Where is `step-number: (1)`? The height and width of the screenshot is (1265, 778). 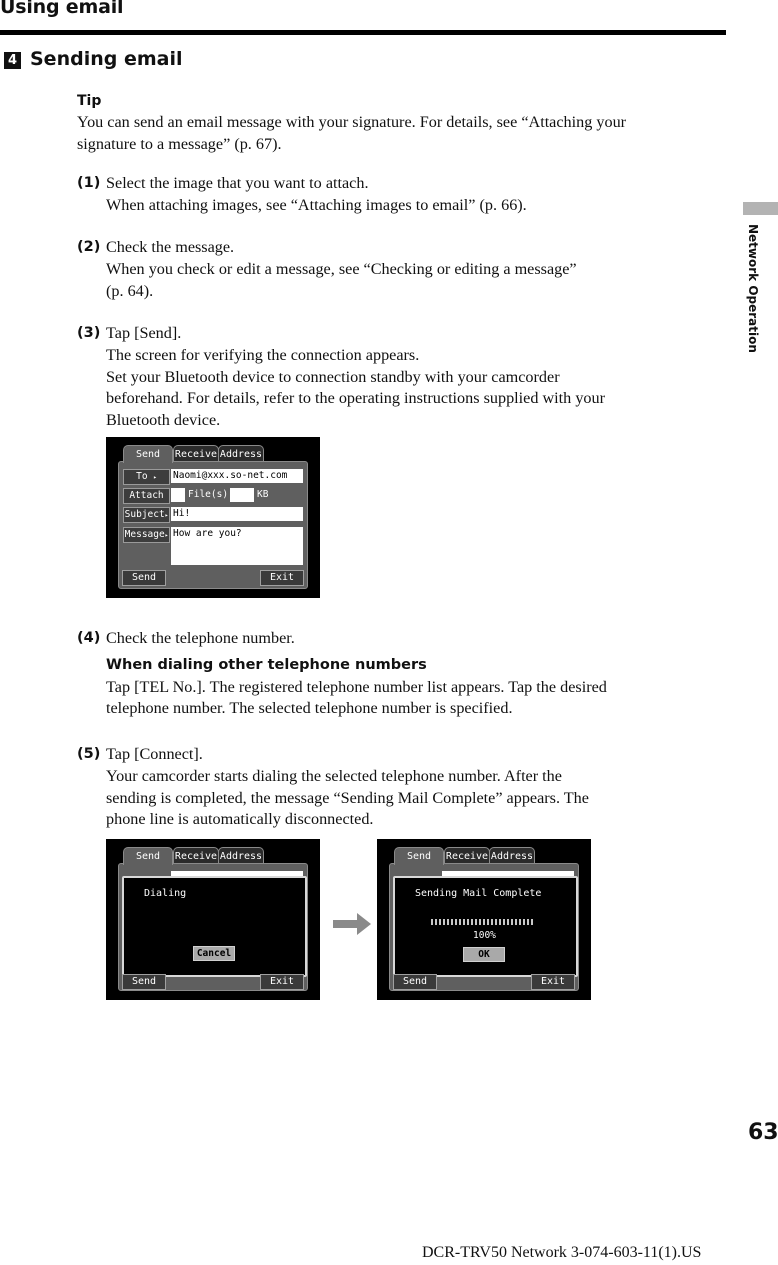 step-number: (1) is located at coordinates (89, 183).